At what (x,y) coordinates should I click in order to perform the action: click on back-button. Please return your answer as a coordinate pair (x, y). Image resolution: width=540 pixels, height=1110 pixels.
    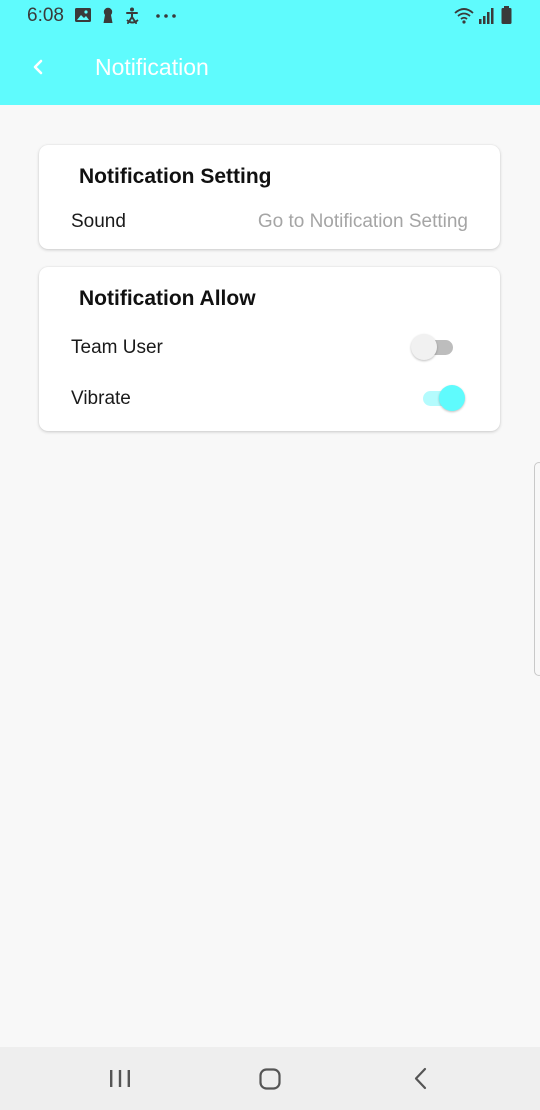
    Looking at the image, I should click on (38, 68).